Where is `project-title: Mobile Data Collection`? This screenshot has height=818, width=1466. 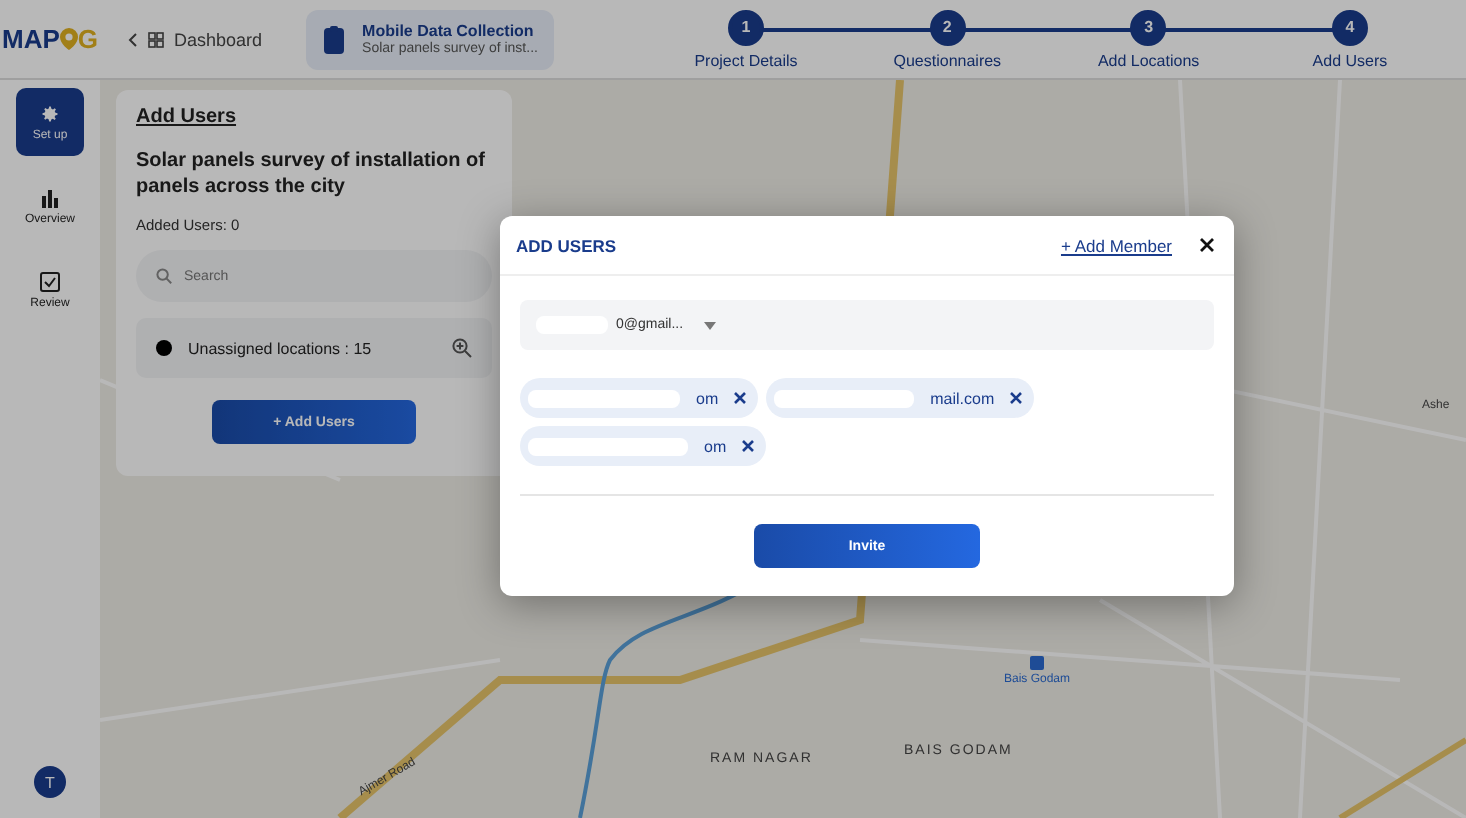
project-title: Mobile Data Collection is located at coordinates (449, 31).